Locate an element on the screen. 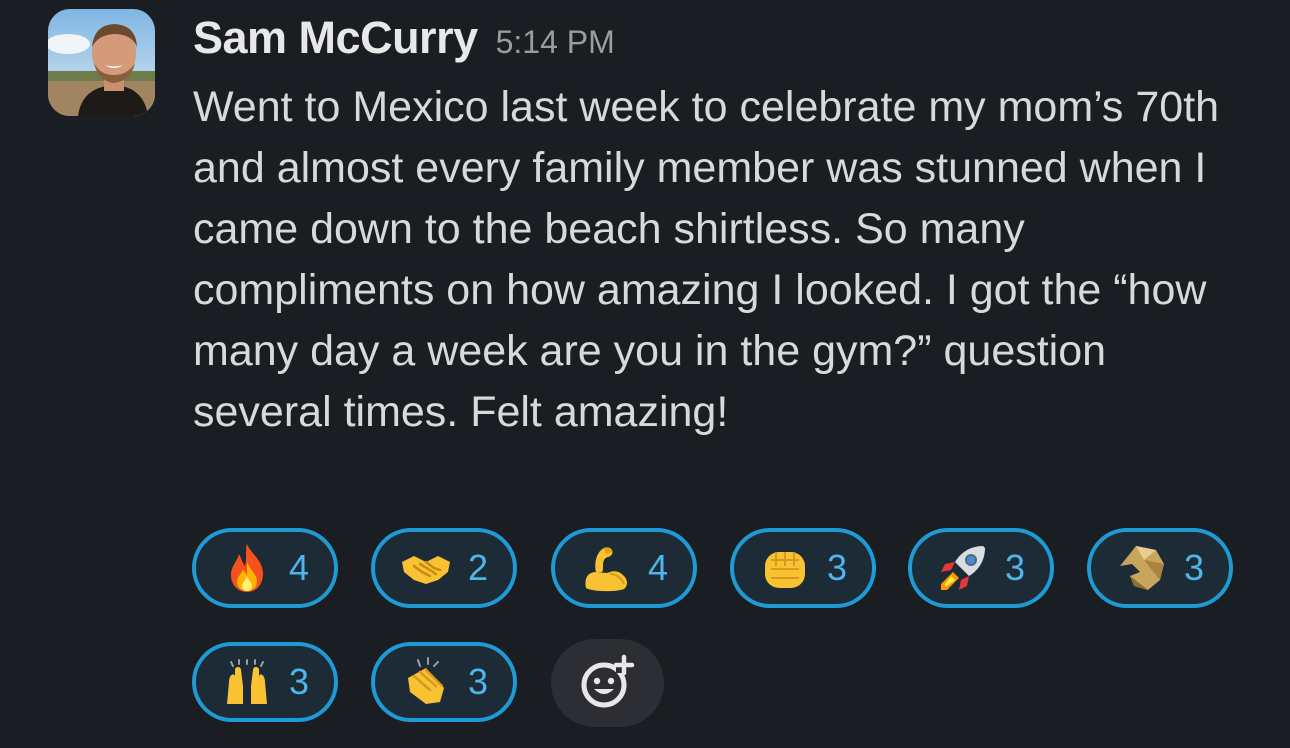 This screenshot has height=748, width=1290. flexed-biceps-emoji is located at coordinates (606, 568).